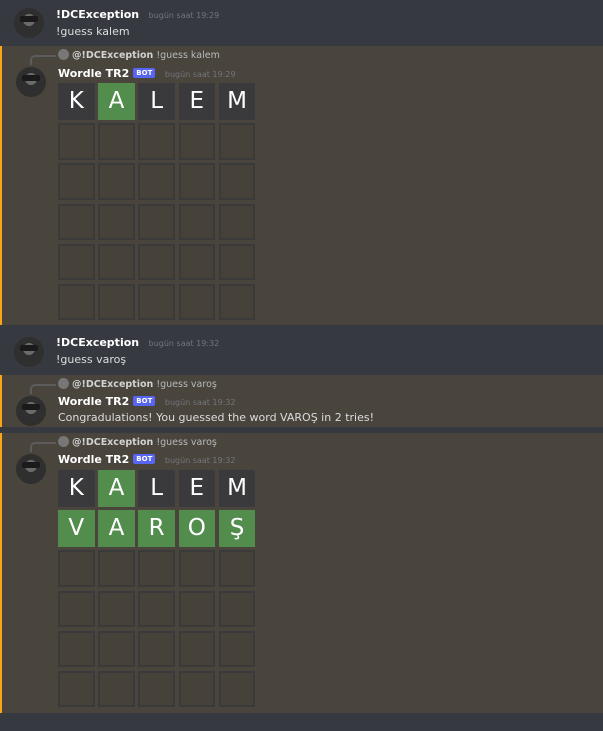  I want to click on tile-absent: L, so click(156, 101).